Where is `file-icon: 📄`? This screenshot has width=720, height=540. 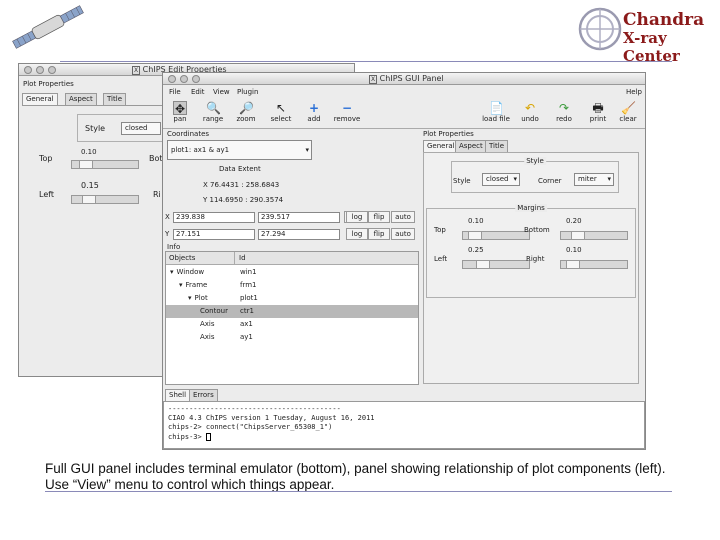 file-icon: 📄 is located at coordinates (496, 108).